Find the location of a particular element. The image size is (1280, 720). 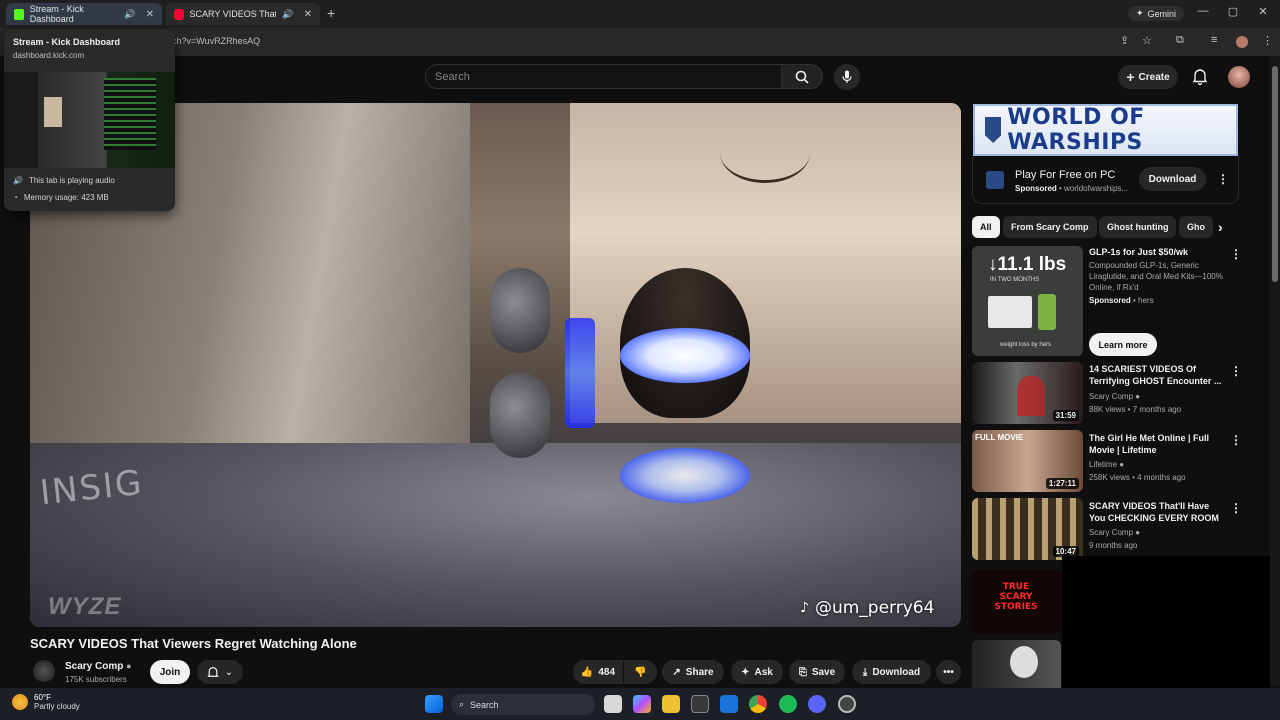

memory-icon: ◔ is located at coordinates (15, 197).